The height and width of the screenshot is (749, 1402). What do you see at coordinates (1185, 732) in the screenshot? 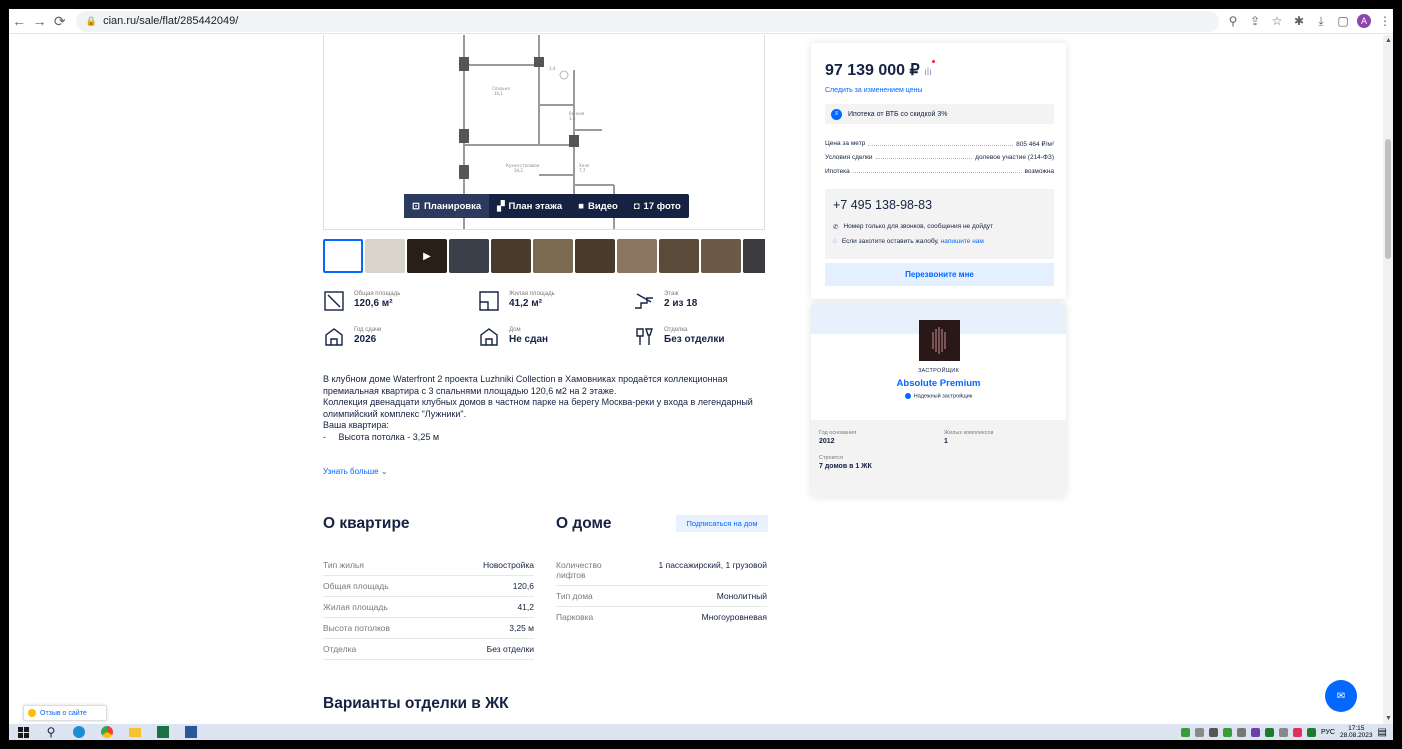
I see `tray-app-icon` at bounding box center [1185, 732].